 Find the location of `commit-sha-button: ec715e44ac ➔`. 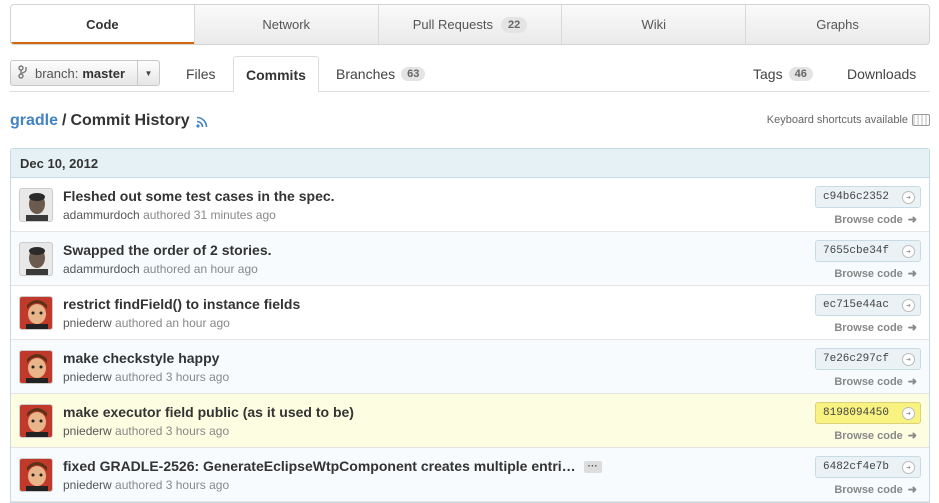

commit-sha-button: ec715e44ac ➔ is located at coordinates (868, 305).